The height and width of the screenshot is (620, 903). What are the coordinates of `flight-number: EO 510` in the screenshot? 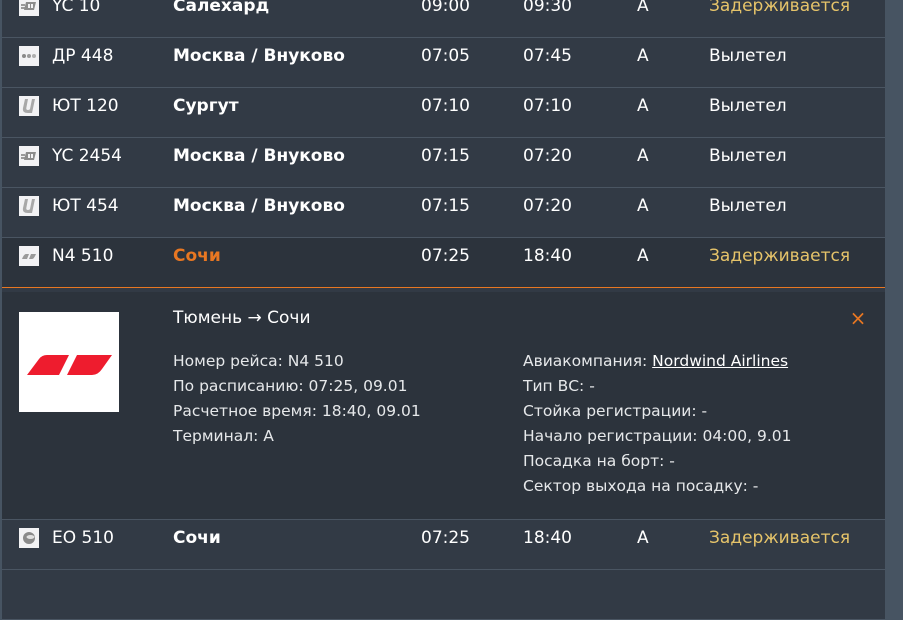 It's located at (83, 538).